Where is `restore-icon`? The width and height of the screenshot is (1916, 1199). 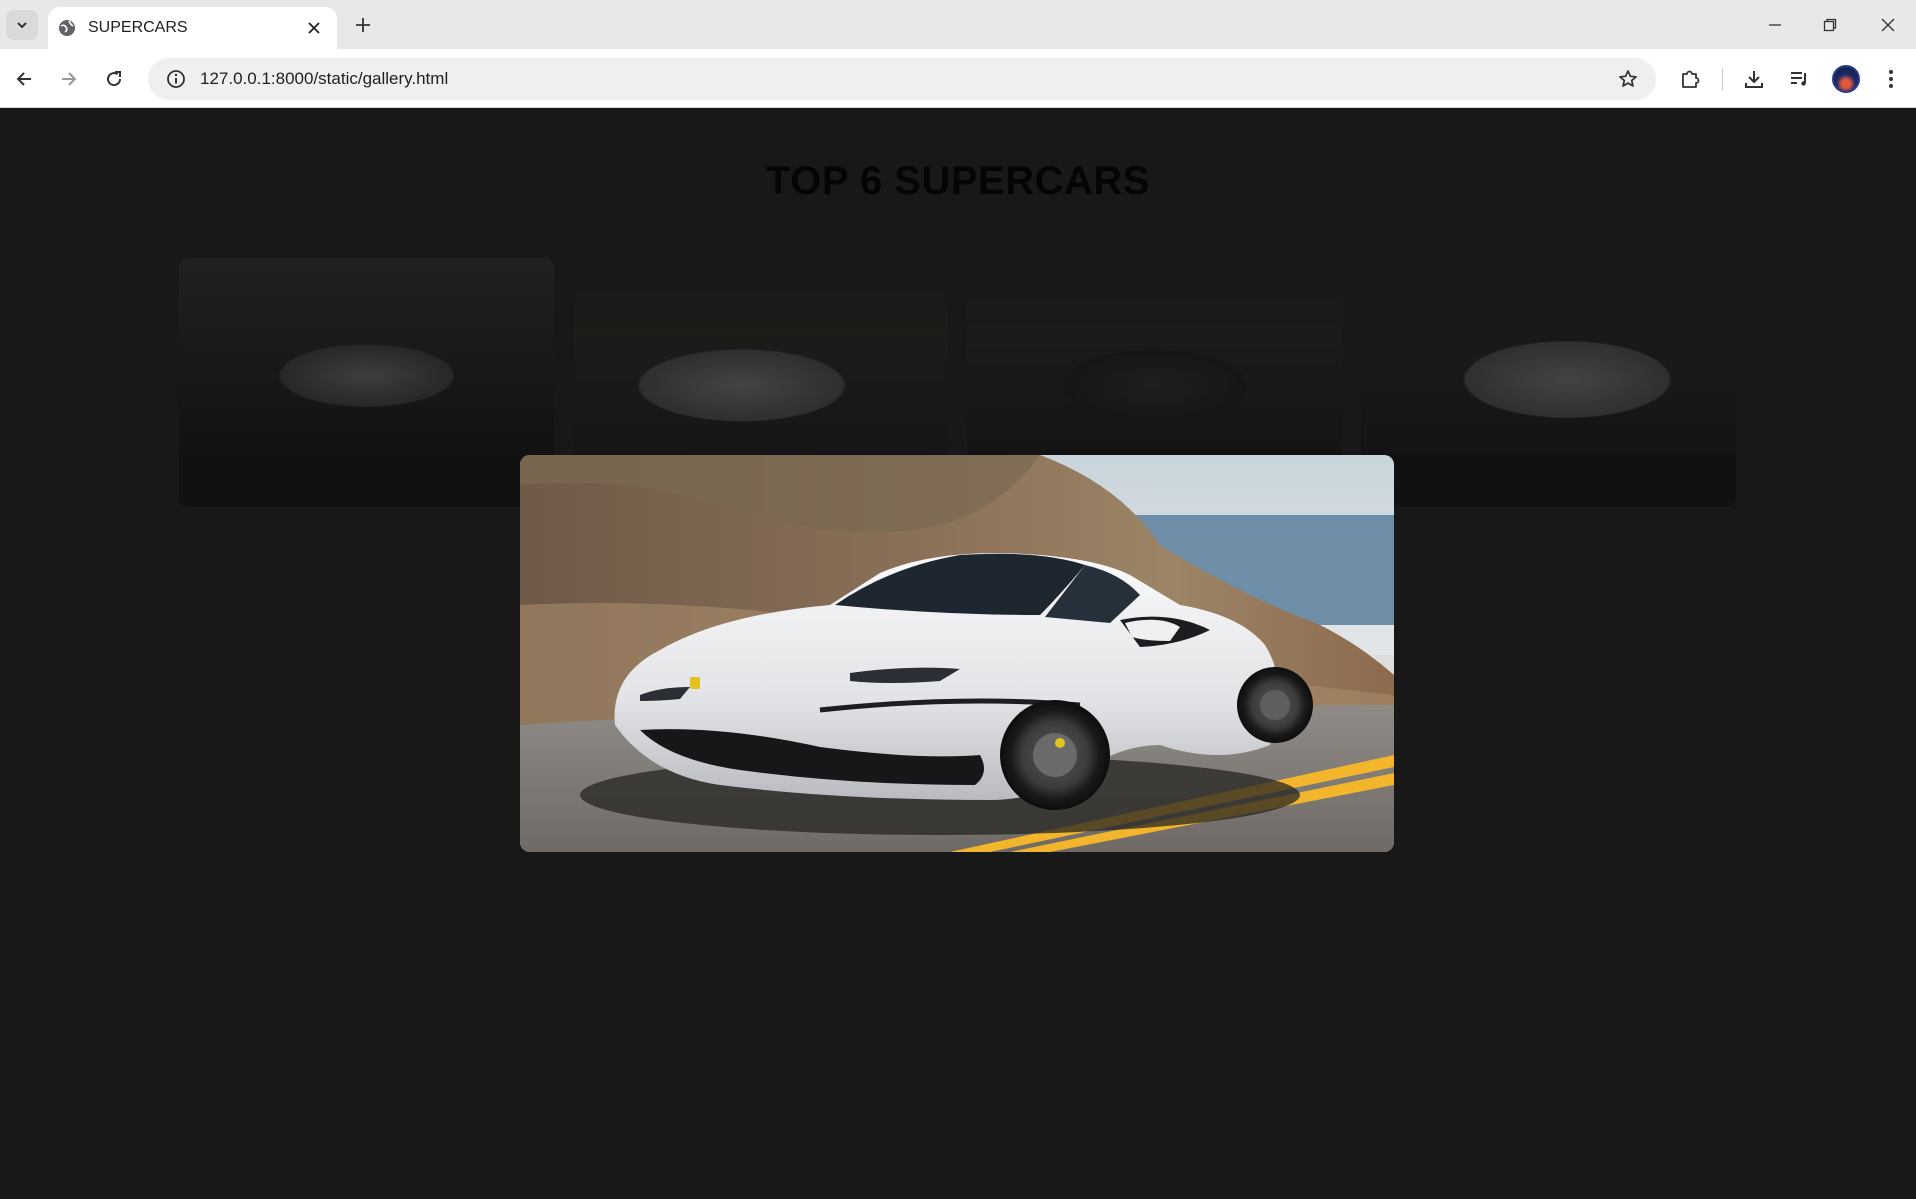
restore-icon is located at coordinates (1830, 25).